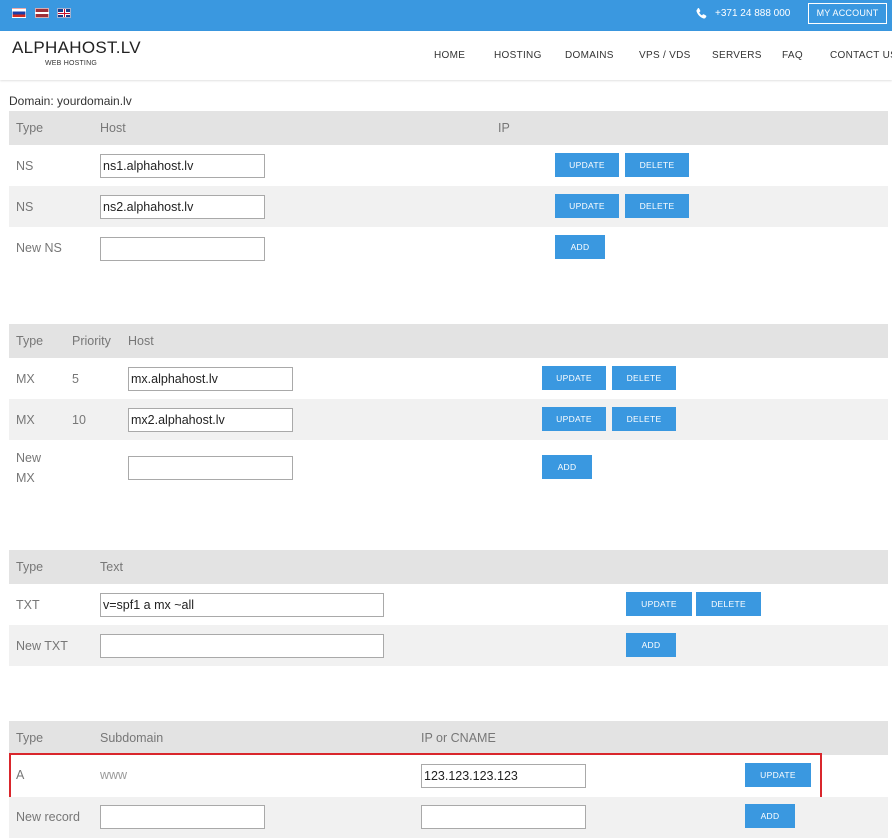 This screenshot has width=892, height=838. I want to click on new-record-label: New record, so click(48, 817).